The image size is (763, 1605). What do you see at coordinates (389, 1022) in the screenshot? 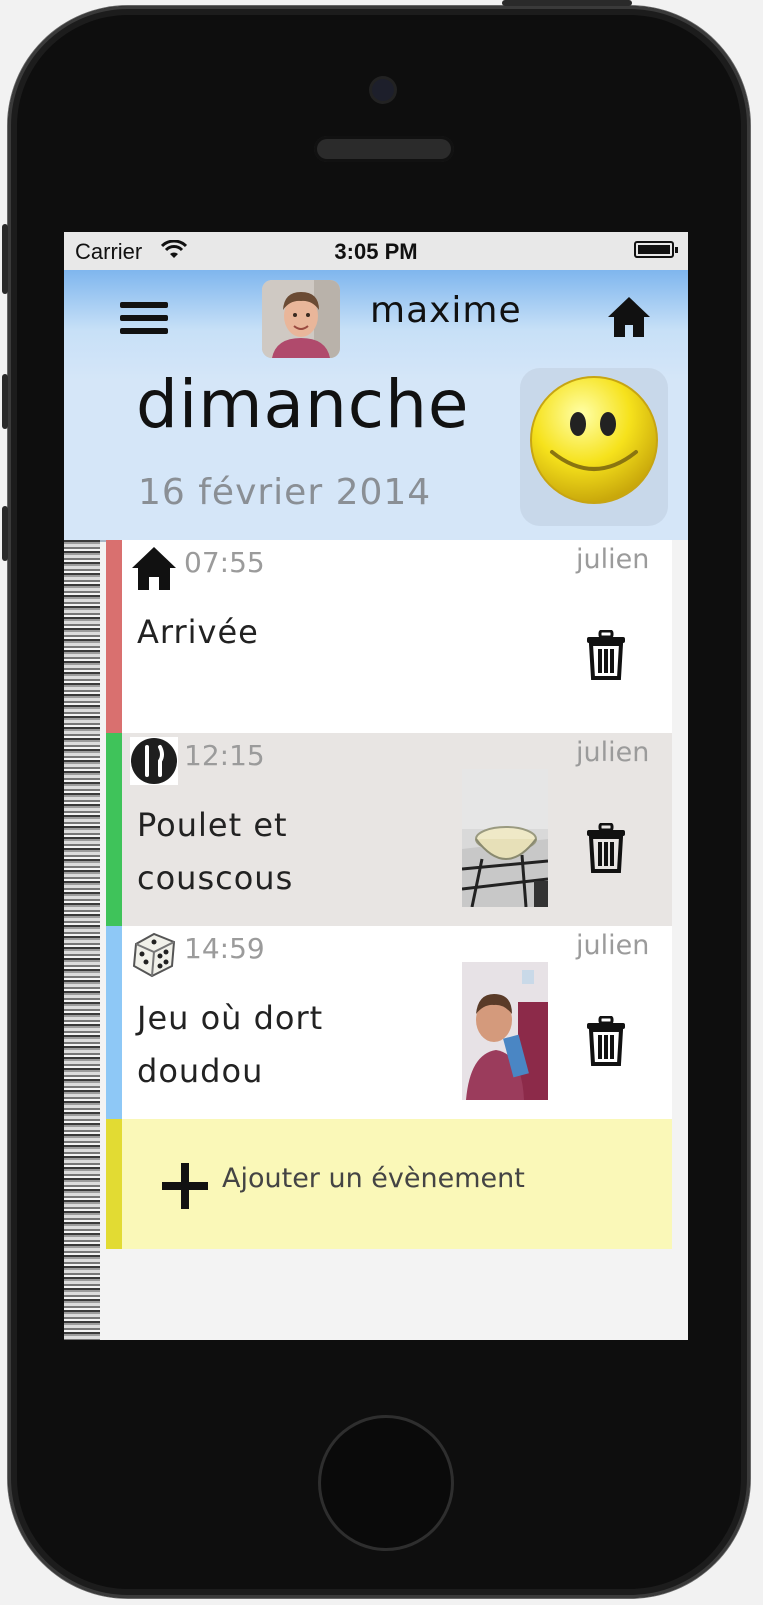
I see `event-row: 14:59 julien Jeu où dort doudou` at bounding box center [389, 1022].